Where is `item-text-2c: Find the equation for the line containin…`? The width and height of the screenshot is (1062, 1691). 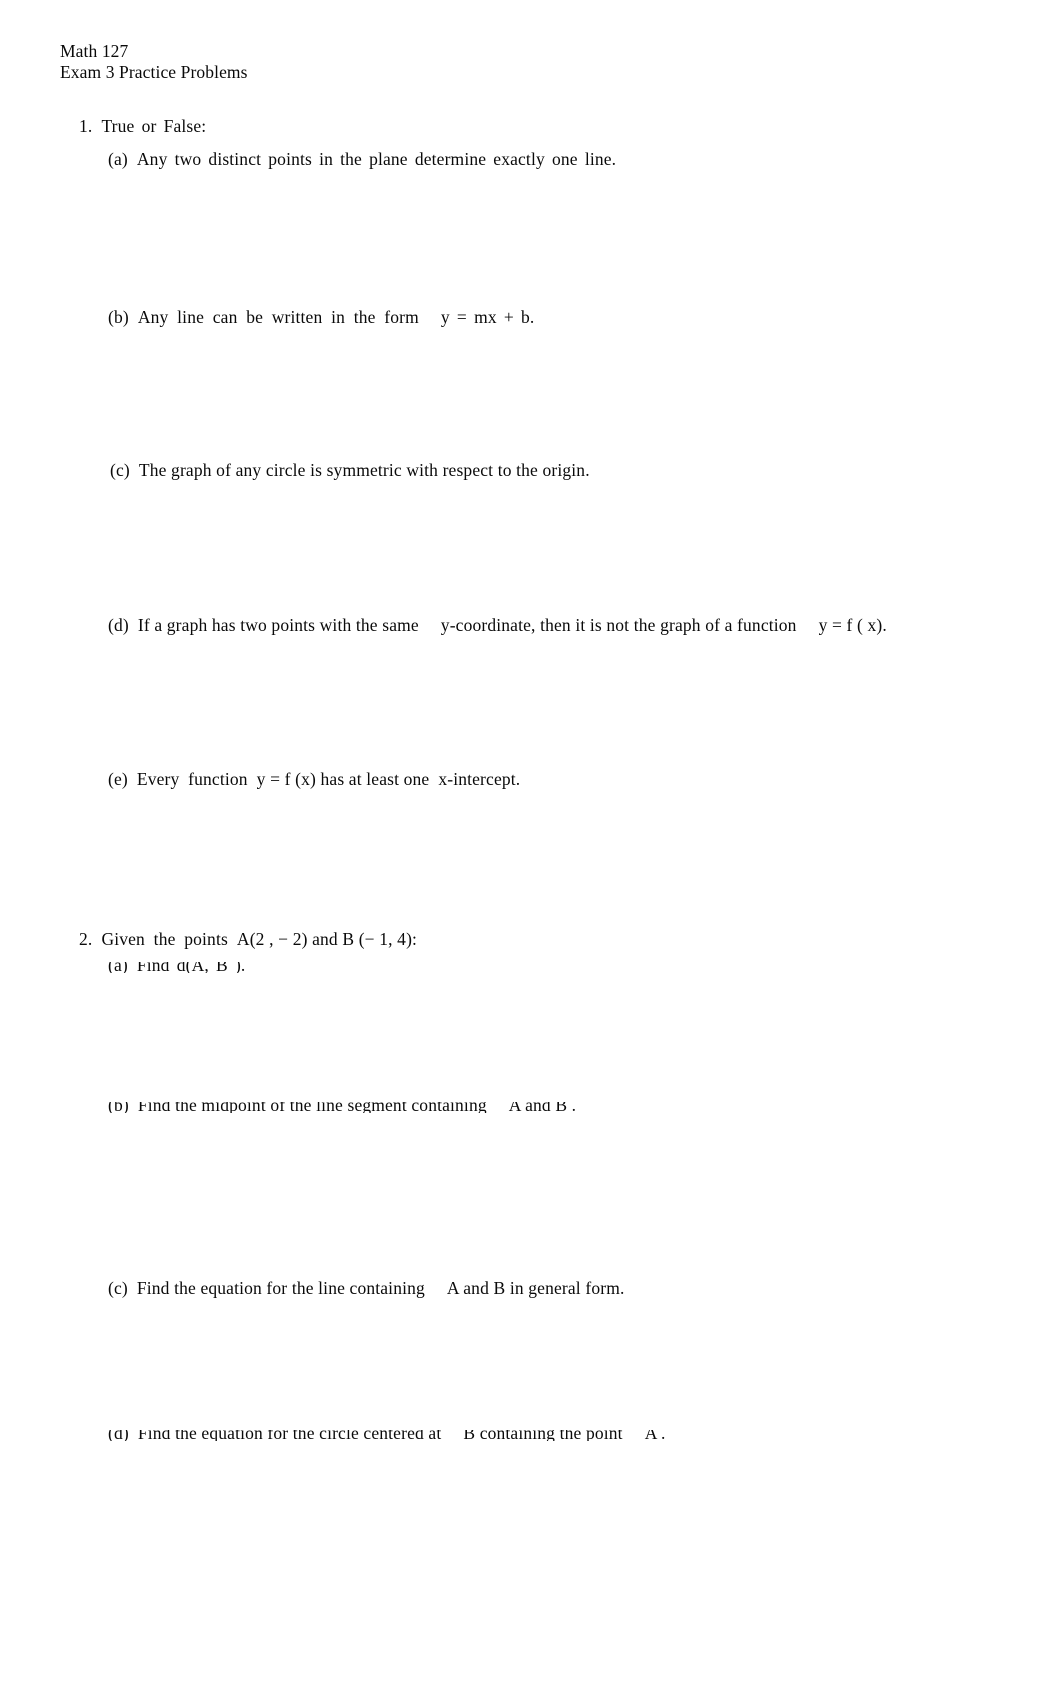 item-text-2c: Find the equation for the line containin… is located at coordinates (280, 1288).